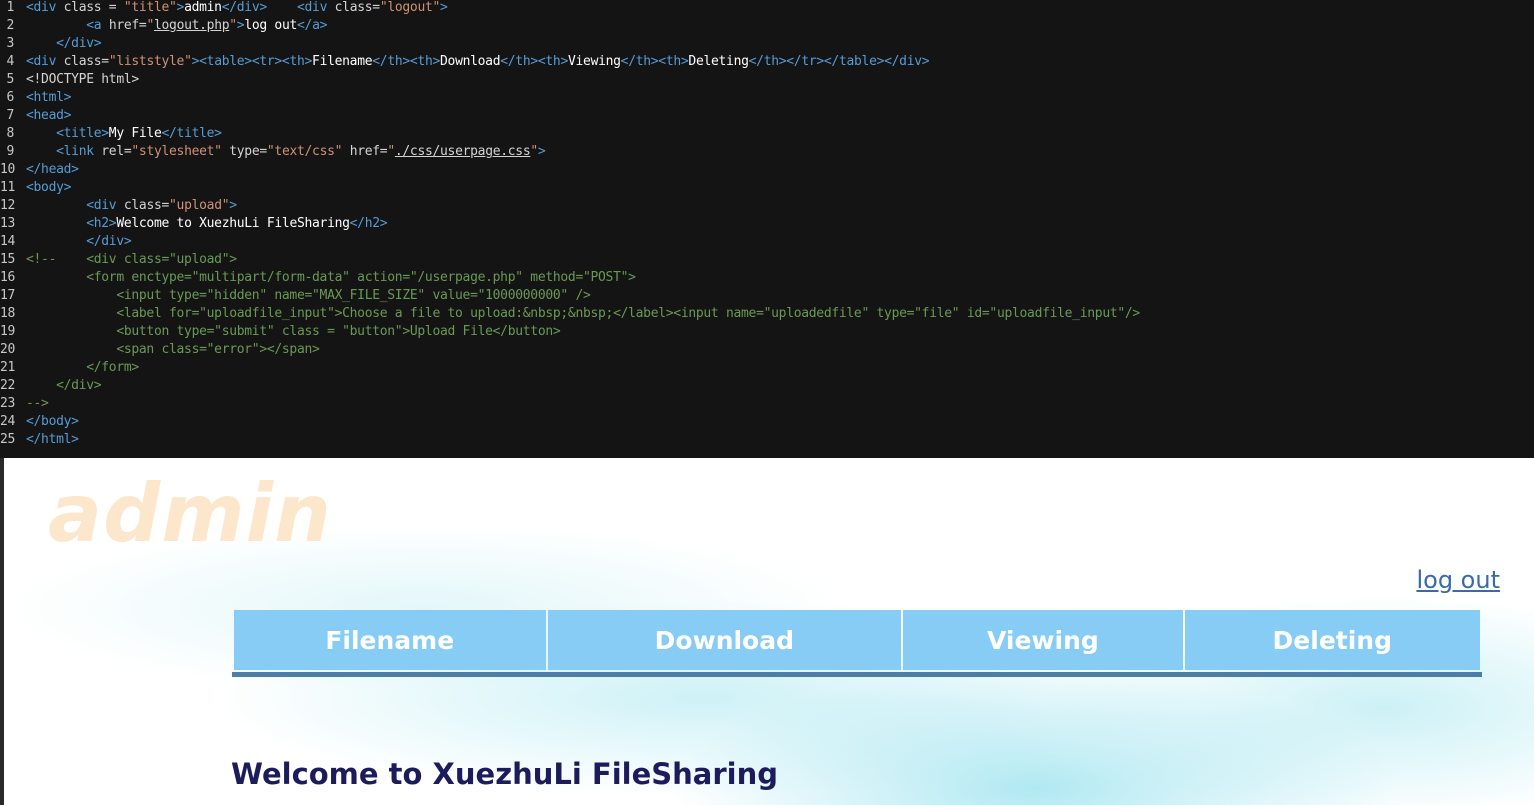  What do you see at coordinates (8, 349) in the screenshot?
I see `line-number: 20` at bounding box center [8, 349].